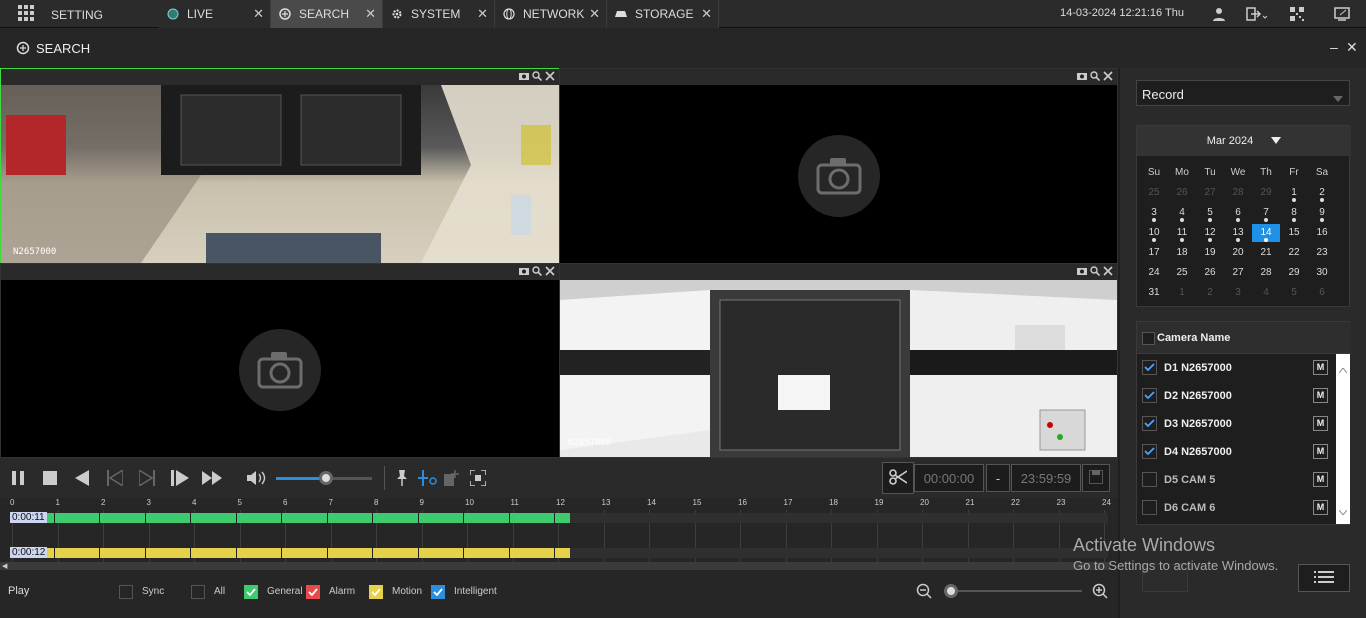 The width and height of the screenshot is (1366, 618). What do you see at coordinates (1334, 47) in the screenshot?
I see `minimize-button: –` at bounding box center [1334, 47].